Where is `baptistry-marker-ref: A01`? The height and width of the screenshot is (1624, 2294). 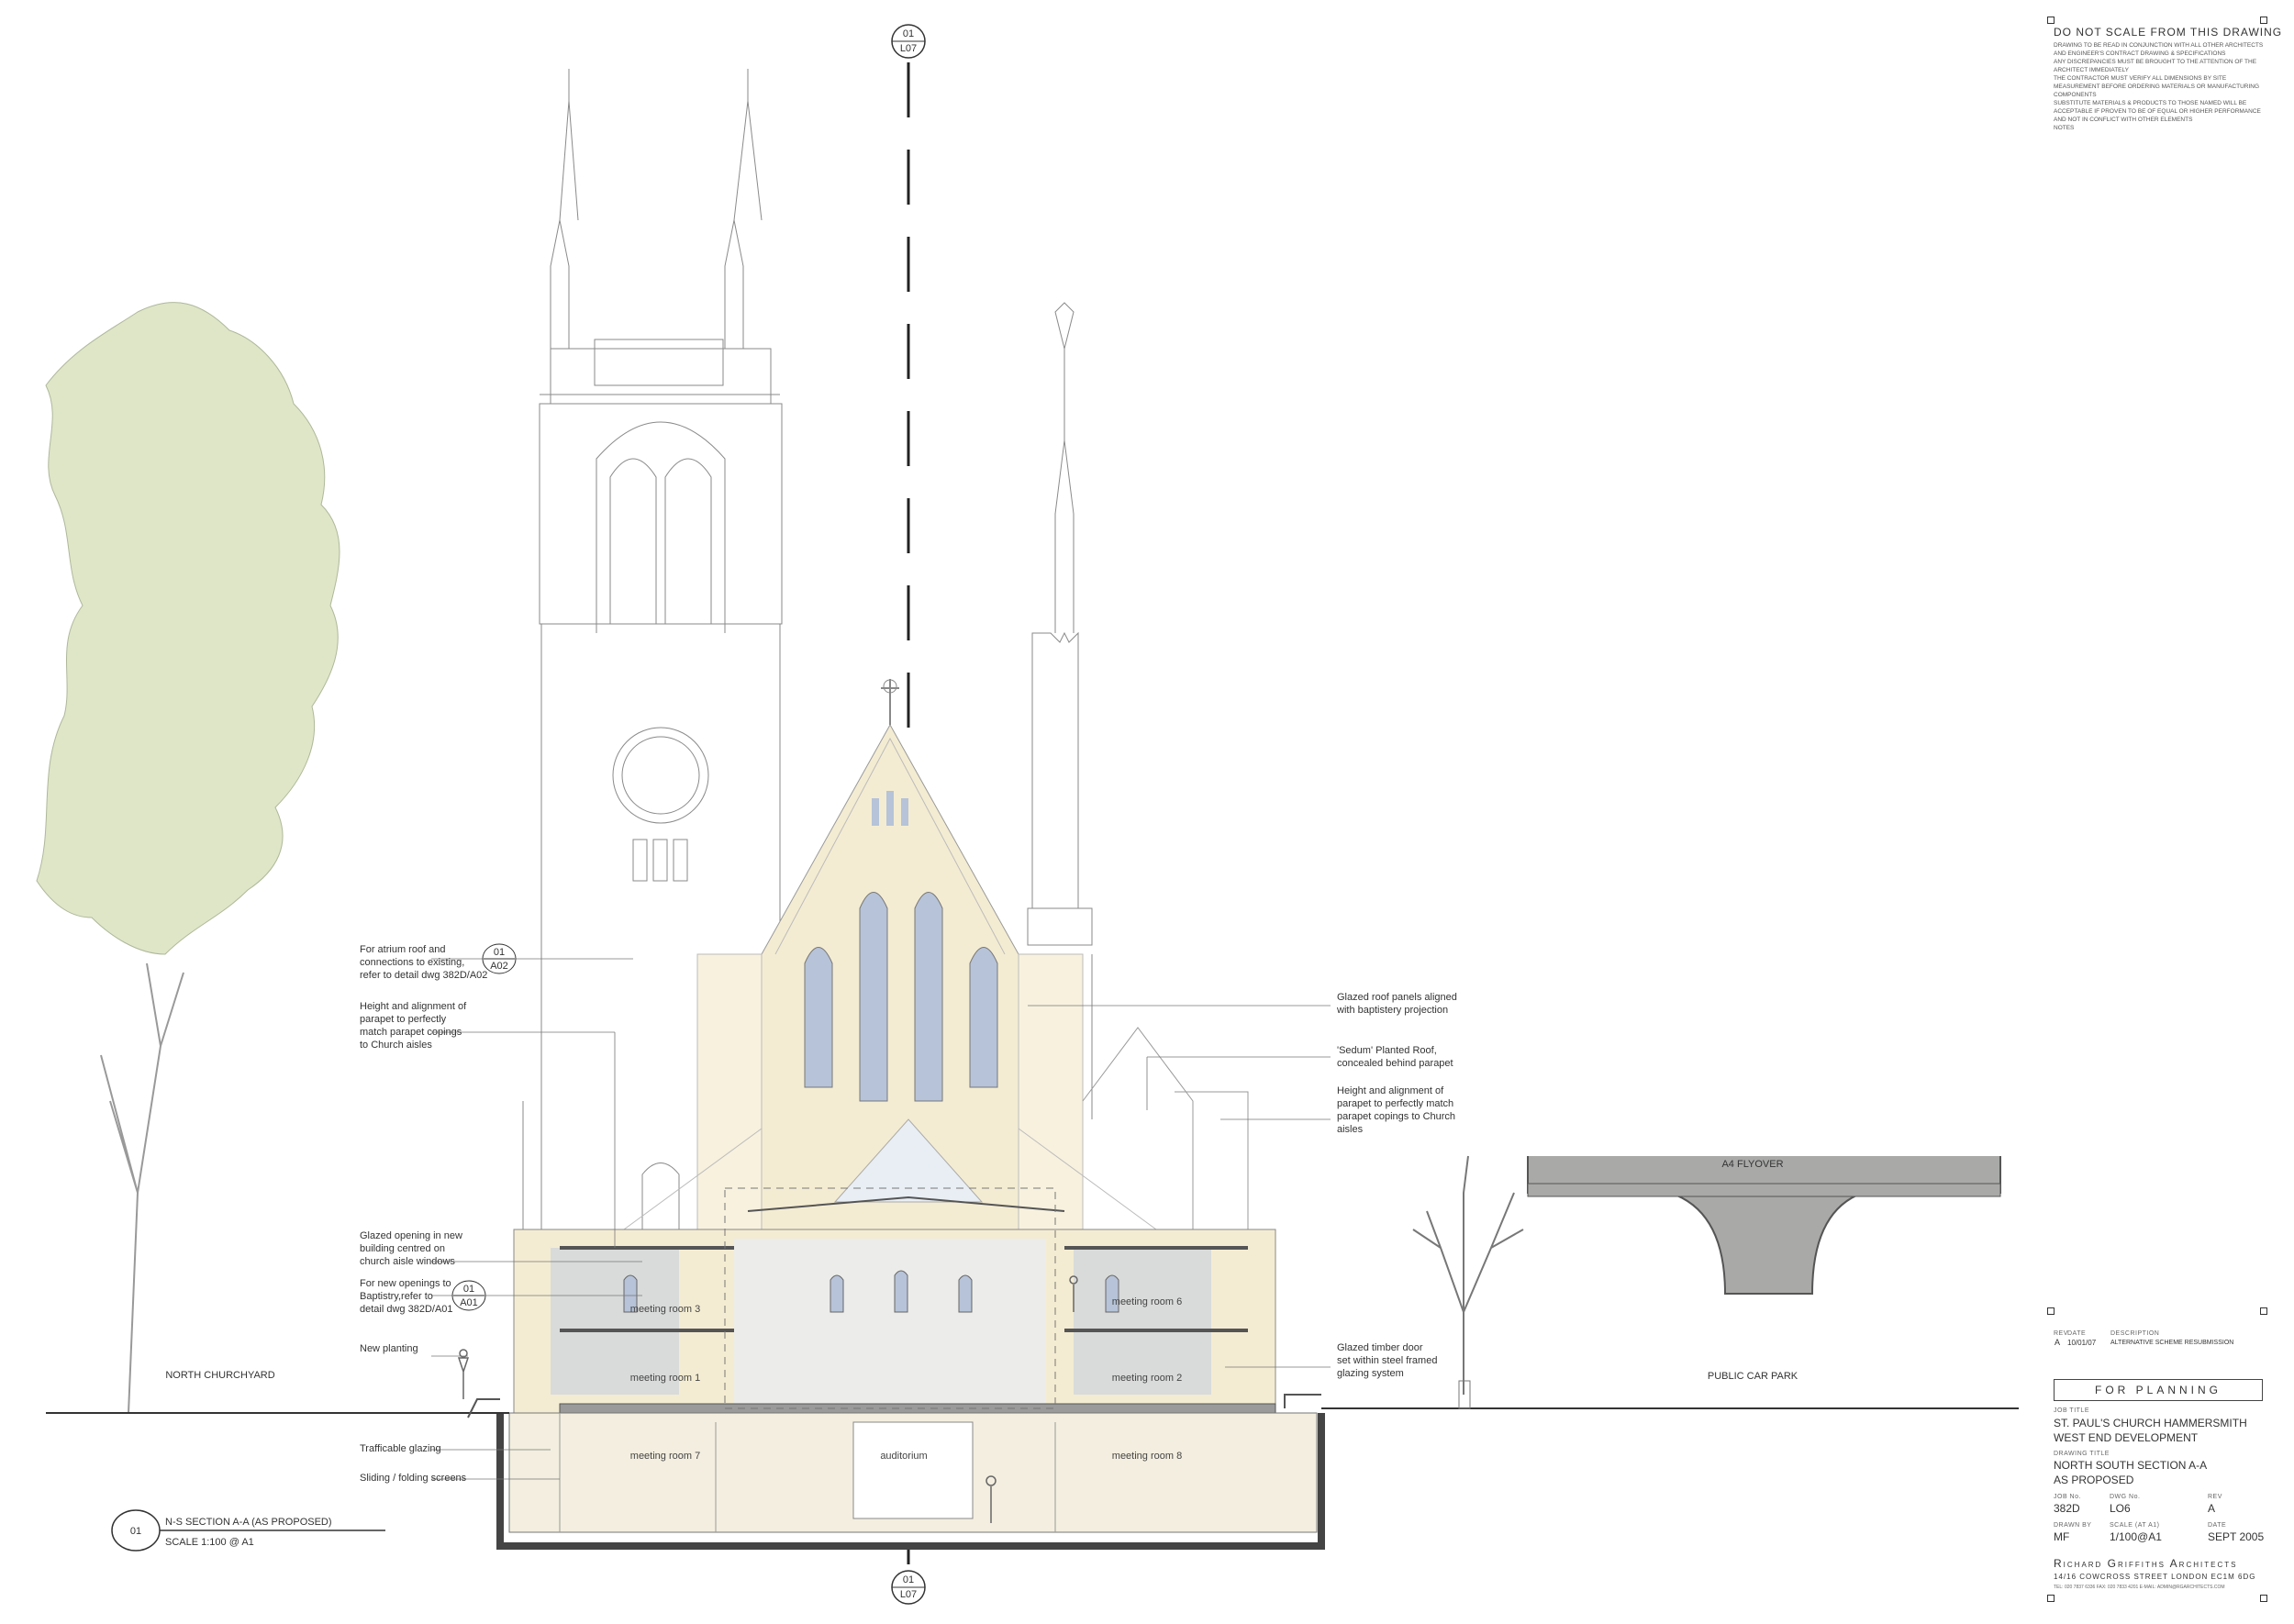
baptistry-marker-ref: A01 is located at coordinates (469, 1302).